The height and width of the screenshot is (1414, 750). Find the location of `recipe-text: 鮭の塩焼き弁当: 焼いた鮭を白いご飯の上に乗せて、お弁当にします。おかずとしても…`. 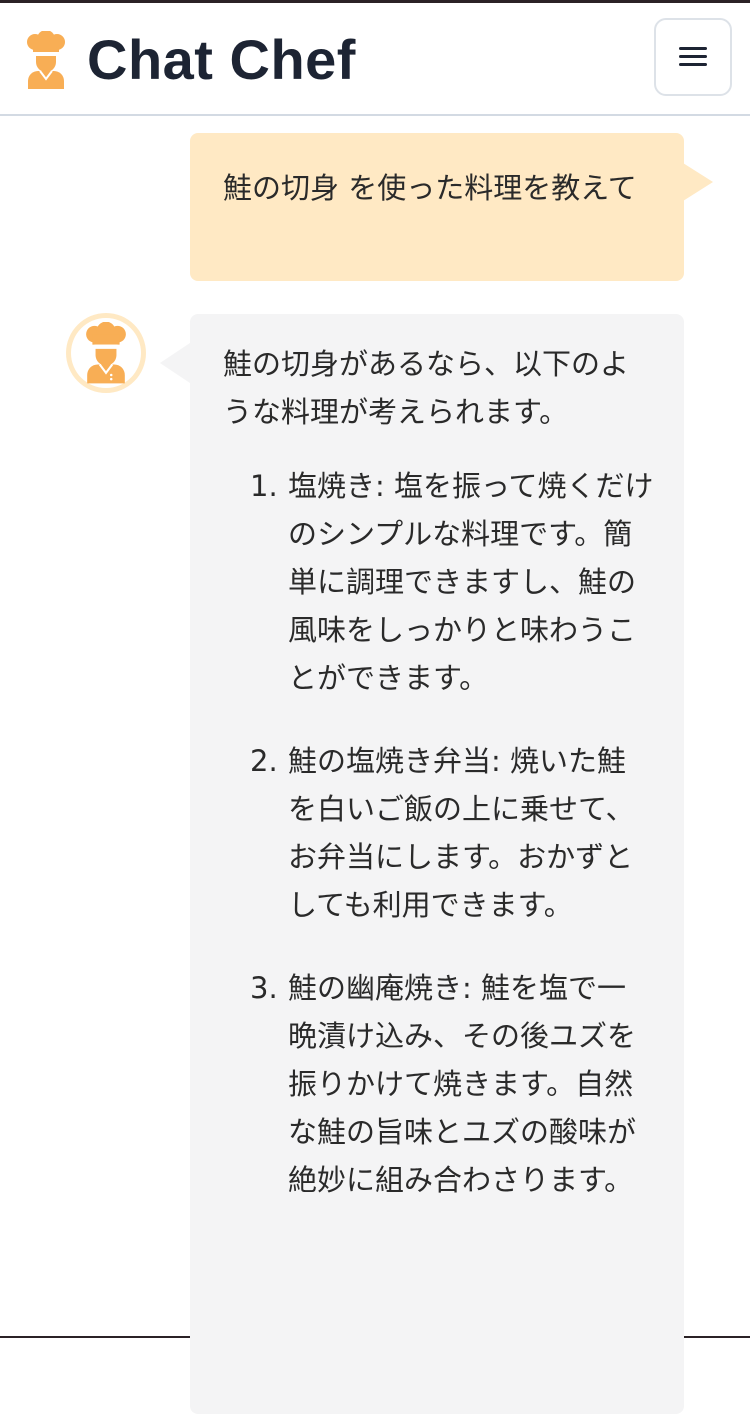

recipe-text: 鮭の塩焼き弁当: 焼いた鮭を白いご飯の上に乗せて、お弁当にします。おかずとしても… is located at coordinates (461, 833).